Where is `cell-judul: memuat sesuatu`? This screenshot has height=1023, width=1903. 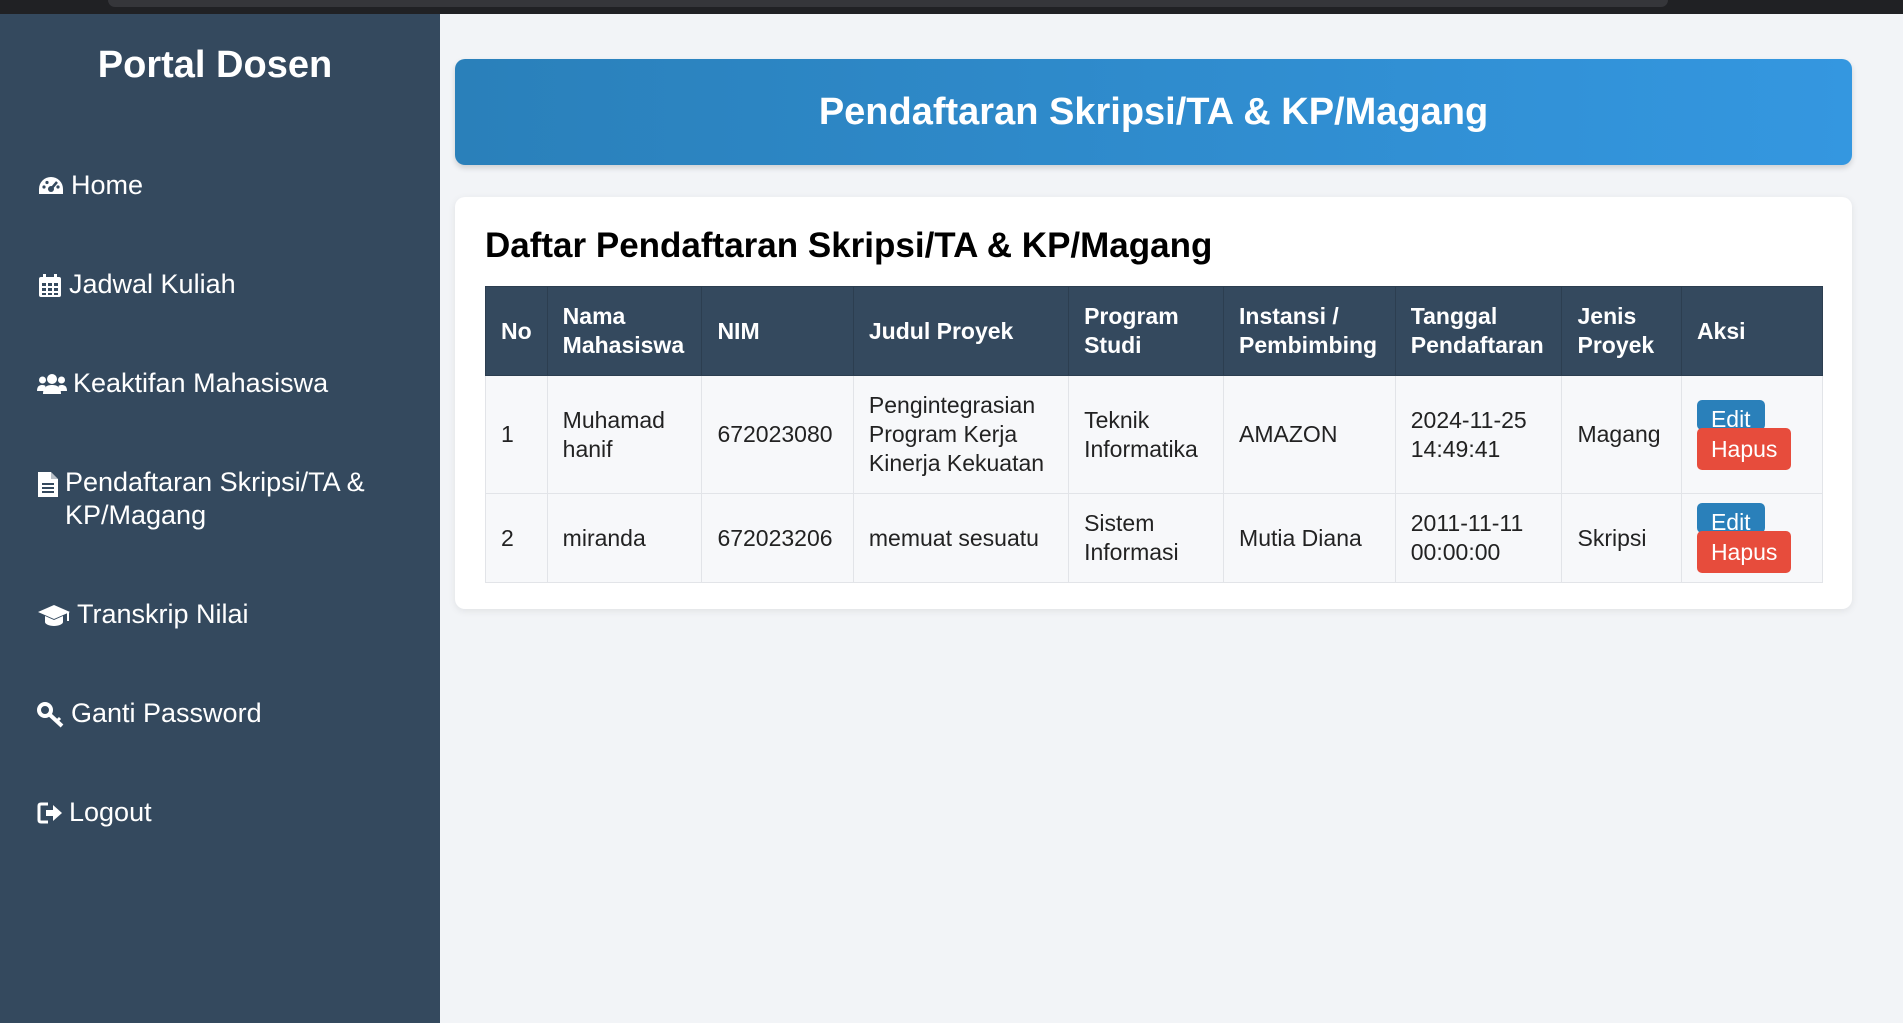
cell-judul: memuat sesuatu is located at coordinates (961, 538).